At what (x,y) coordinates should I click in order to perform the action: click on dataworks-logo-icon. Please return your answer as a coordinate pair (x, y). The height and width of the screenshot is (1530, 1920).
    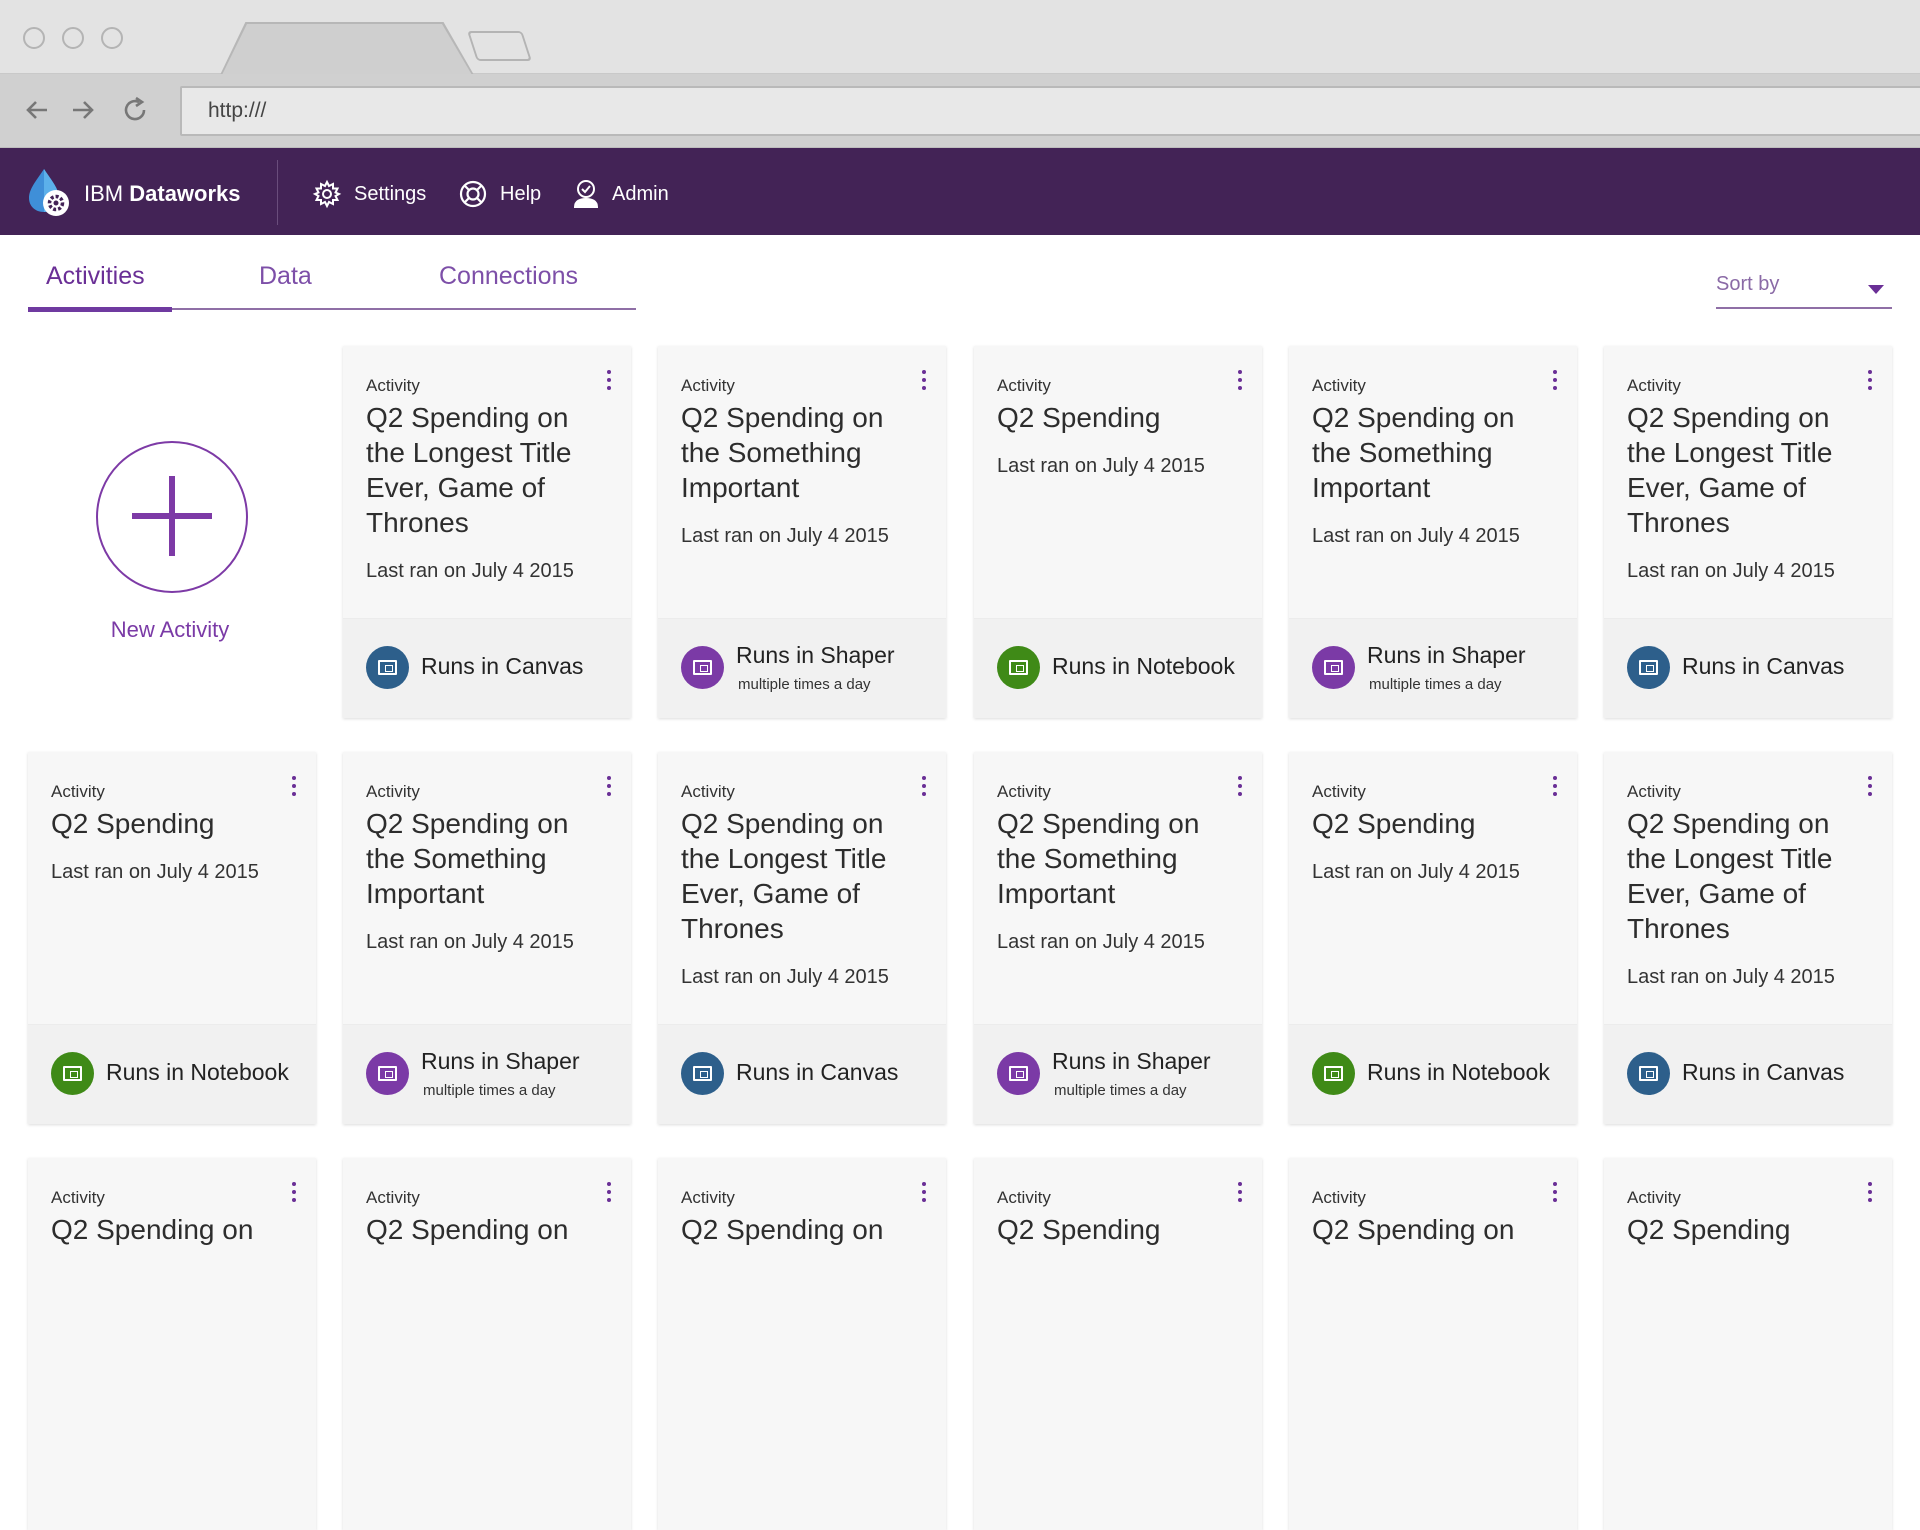
    Looking at the image, I should click on (50, 192).